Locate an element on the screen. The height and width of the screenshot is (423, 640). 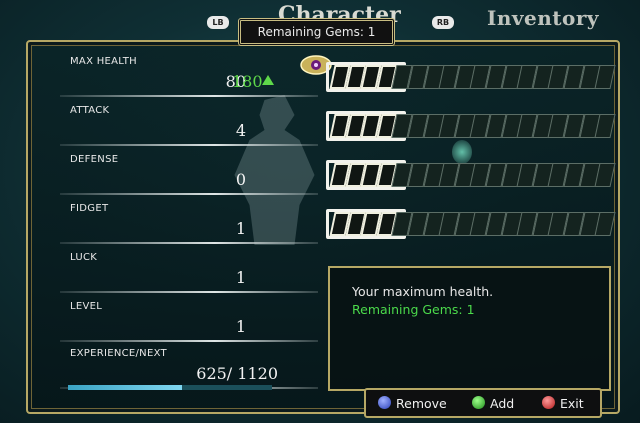
arrow-up-icon is located at coordinates (268, 80).